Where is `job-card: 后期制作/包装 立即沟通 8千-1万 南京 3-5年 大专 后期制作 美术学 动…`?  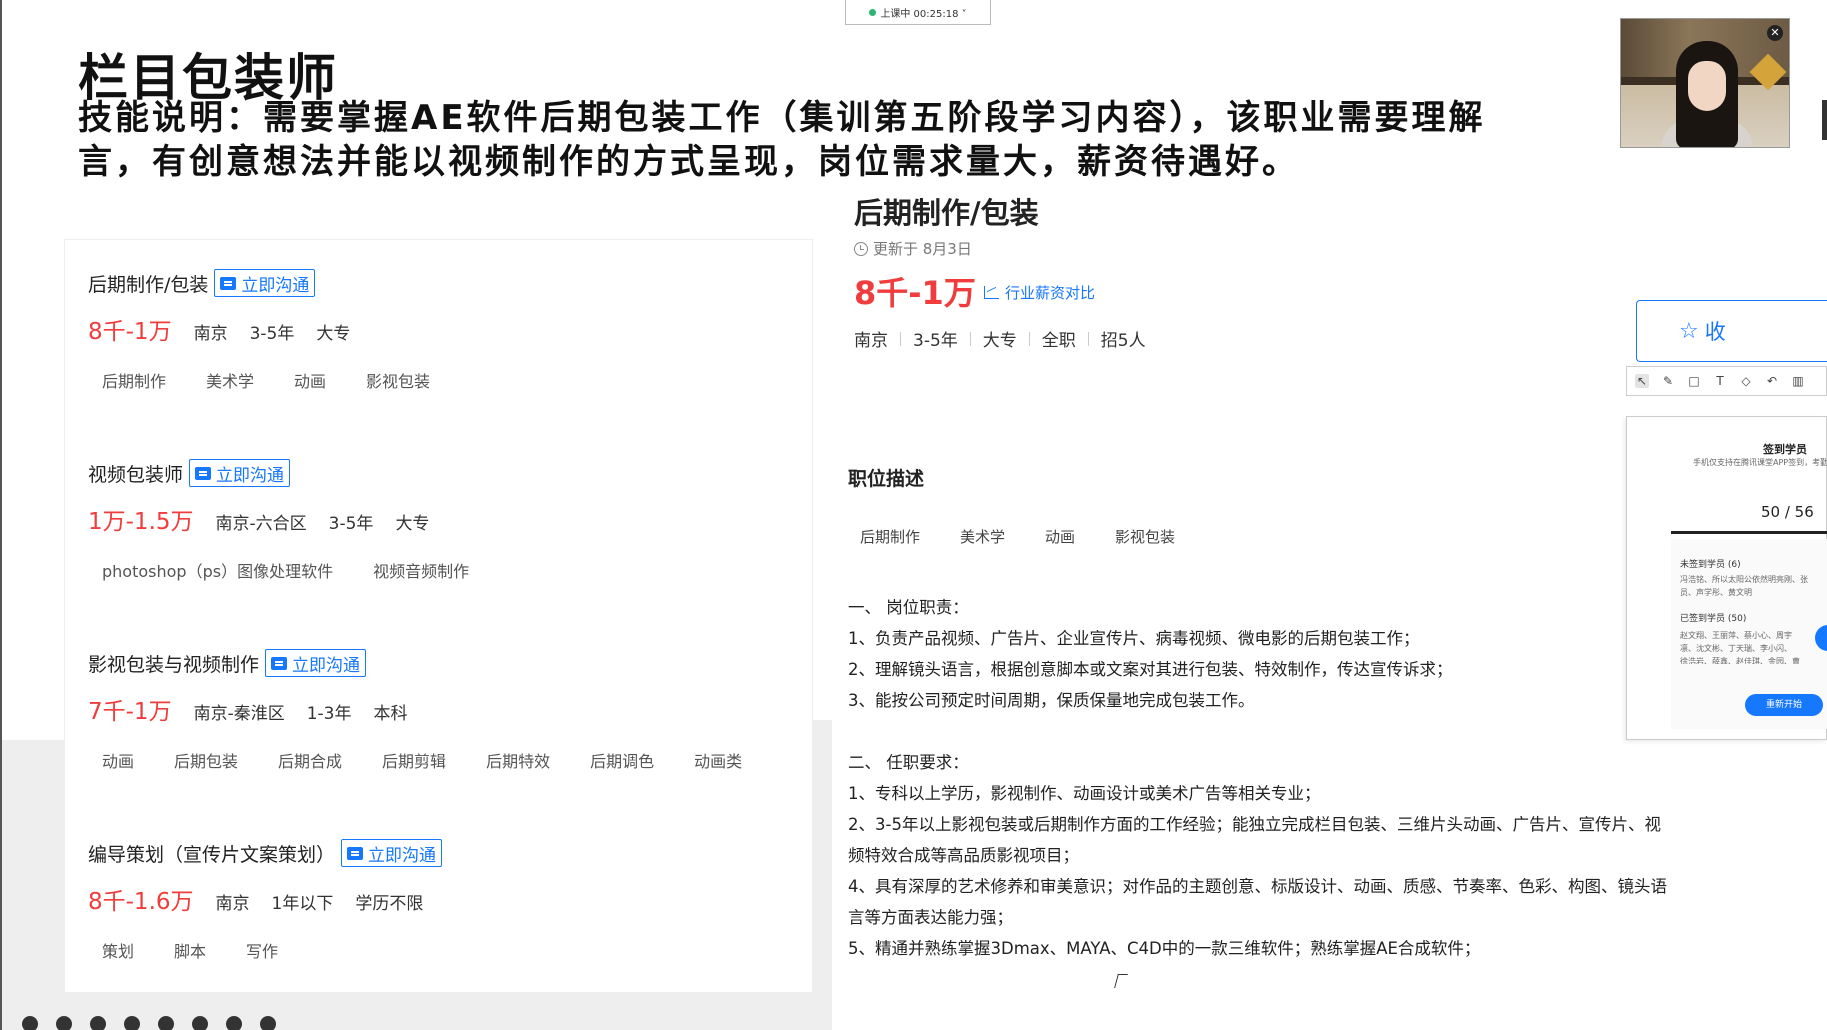
job-card: 后期制作/包装 立即沟通 8千-1万 南京 3-5年 大专 后期制作 美术学 动… is located at coordinates (259, 330).